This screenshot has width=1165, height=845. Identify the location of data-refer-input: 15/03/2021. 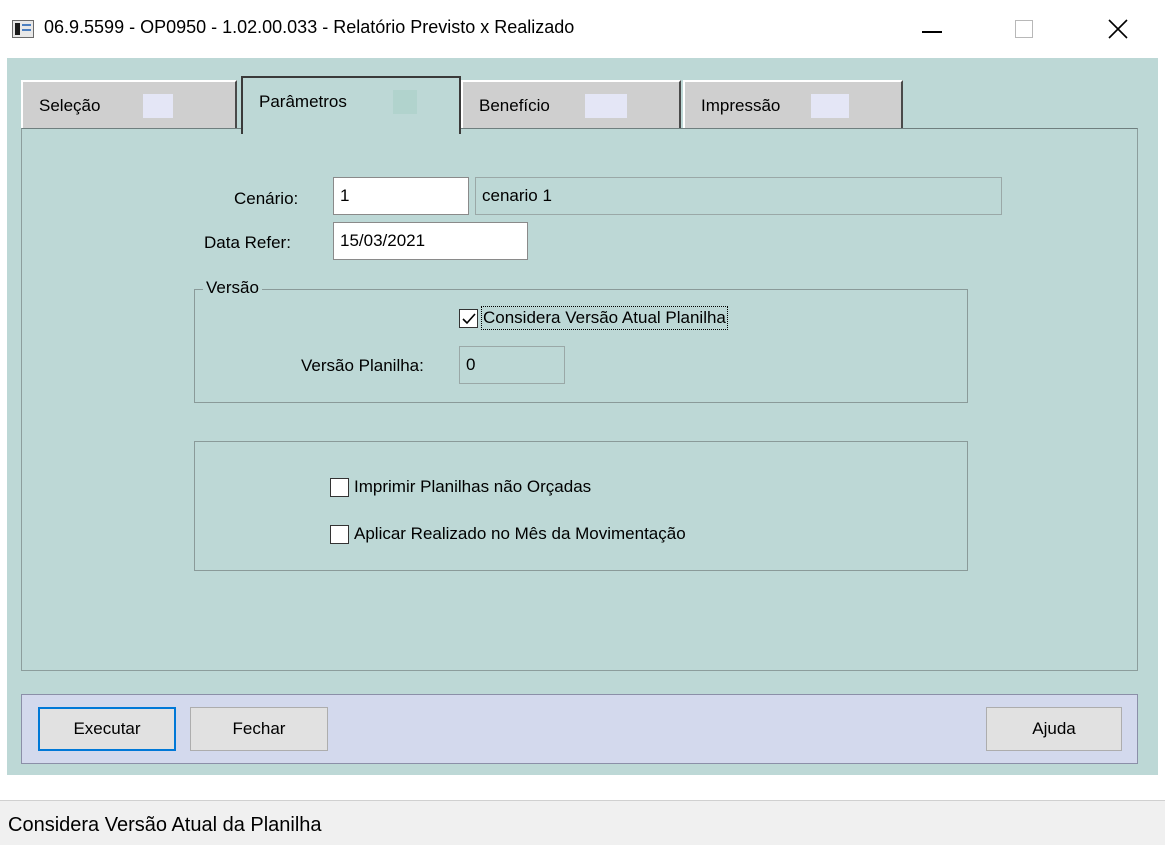
(430, 241).